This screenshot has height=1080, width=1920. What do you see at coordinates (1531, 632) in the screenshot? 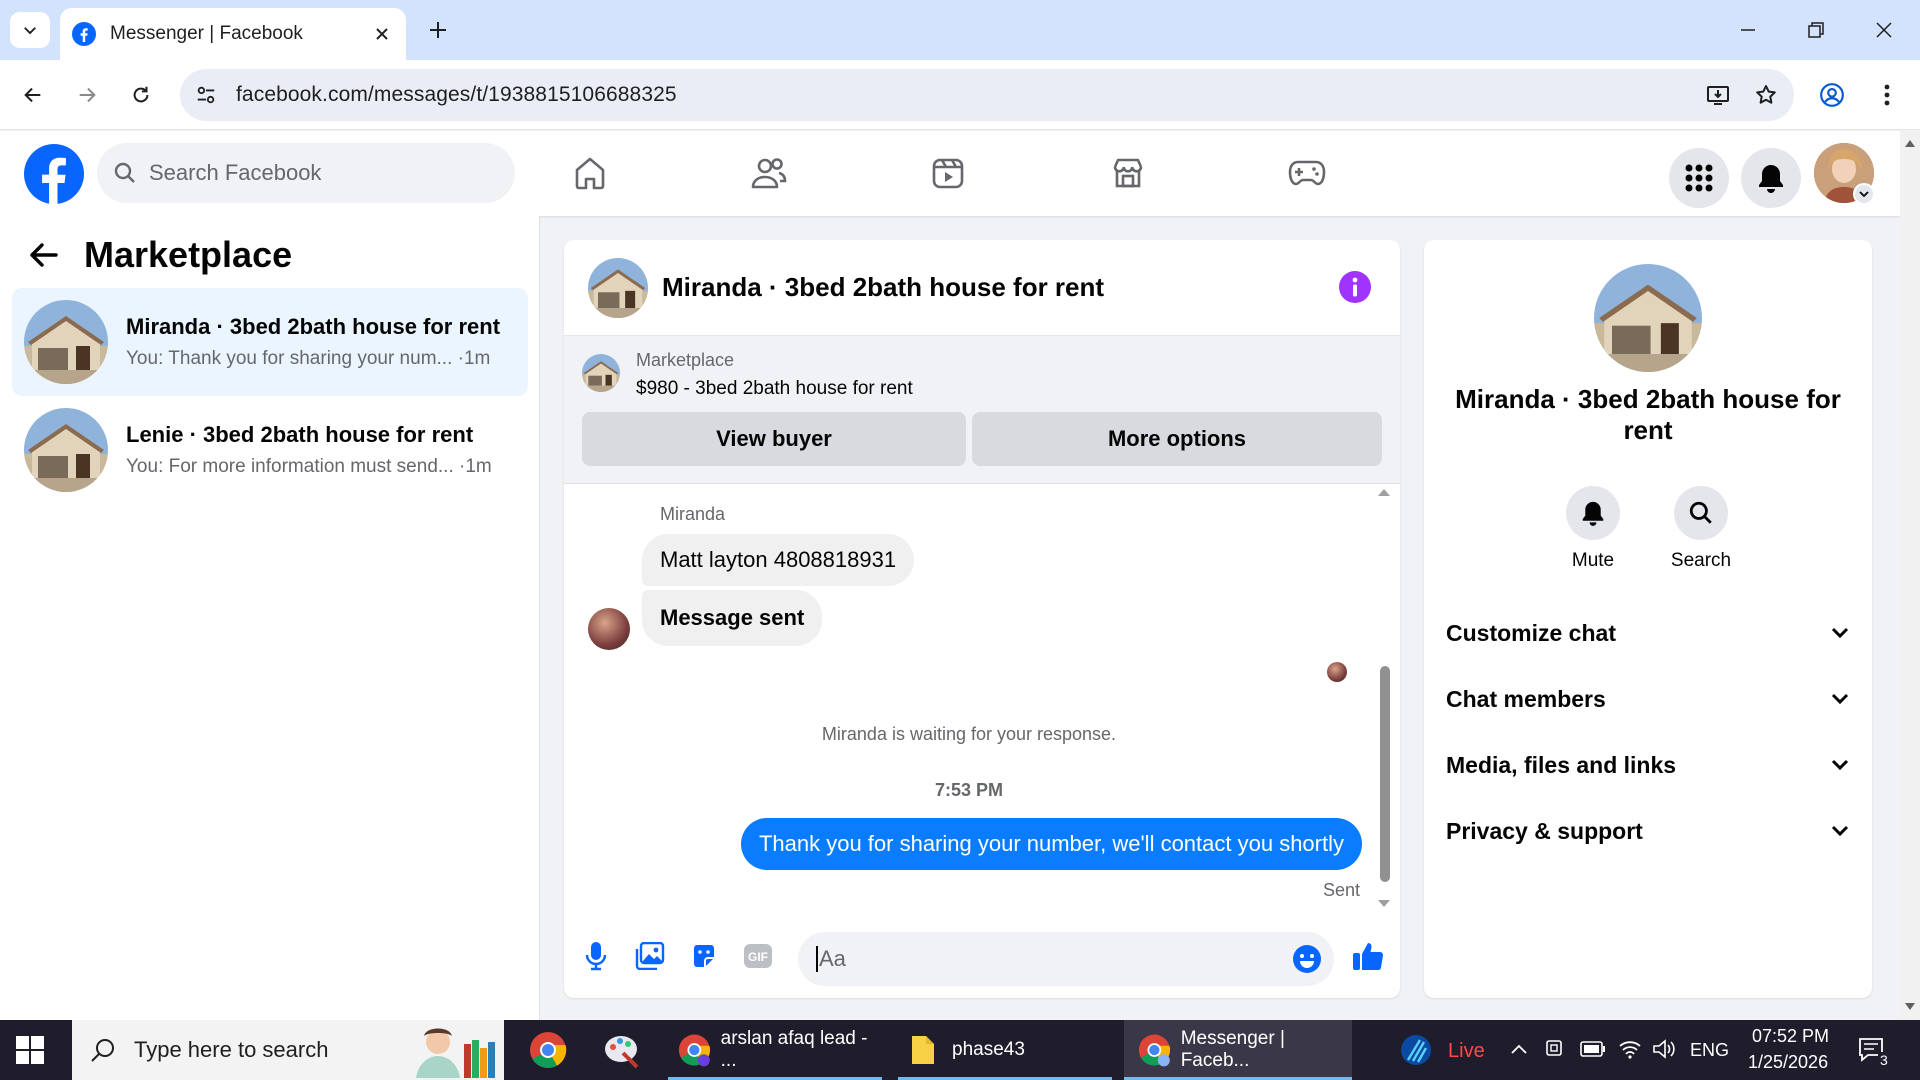
I see `section-label: Customize chat` at bounding box center [1531, 632].